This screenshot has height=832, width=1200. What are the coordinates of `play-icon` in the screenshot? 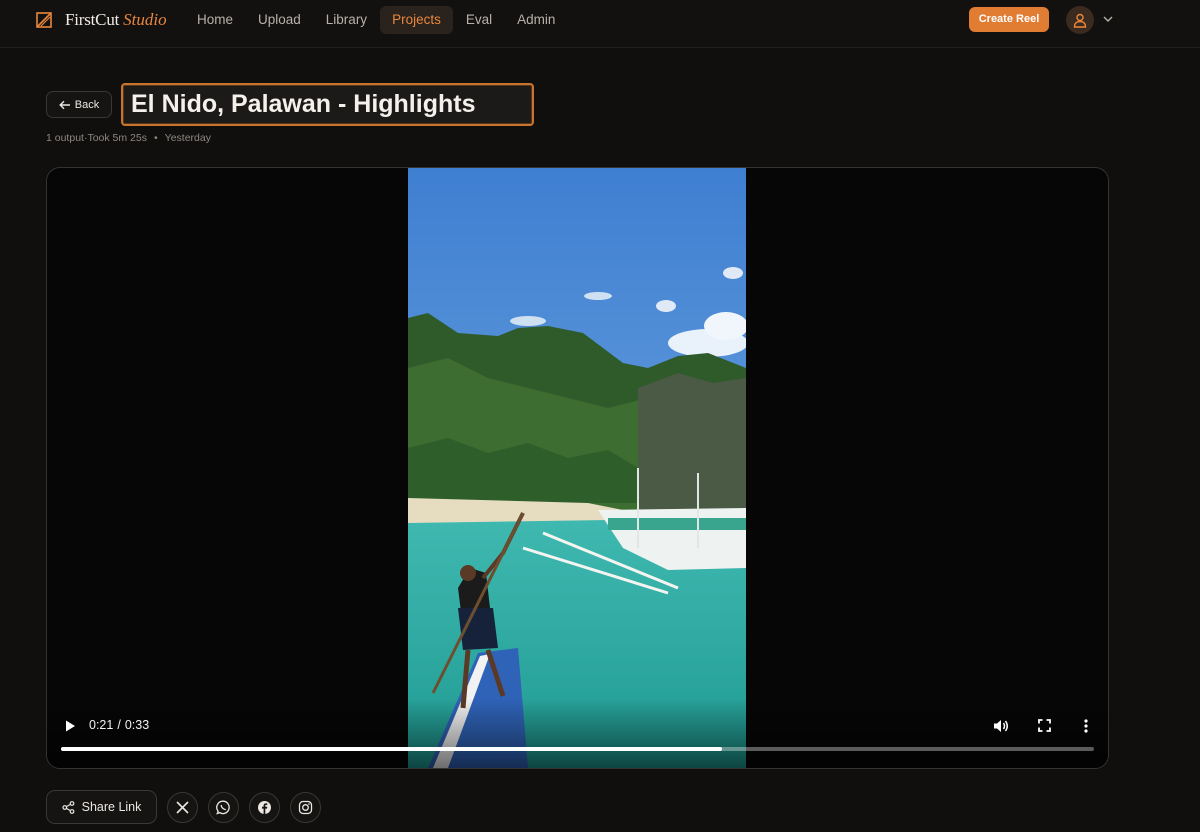 It's located at (70, 726).